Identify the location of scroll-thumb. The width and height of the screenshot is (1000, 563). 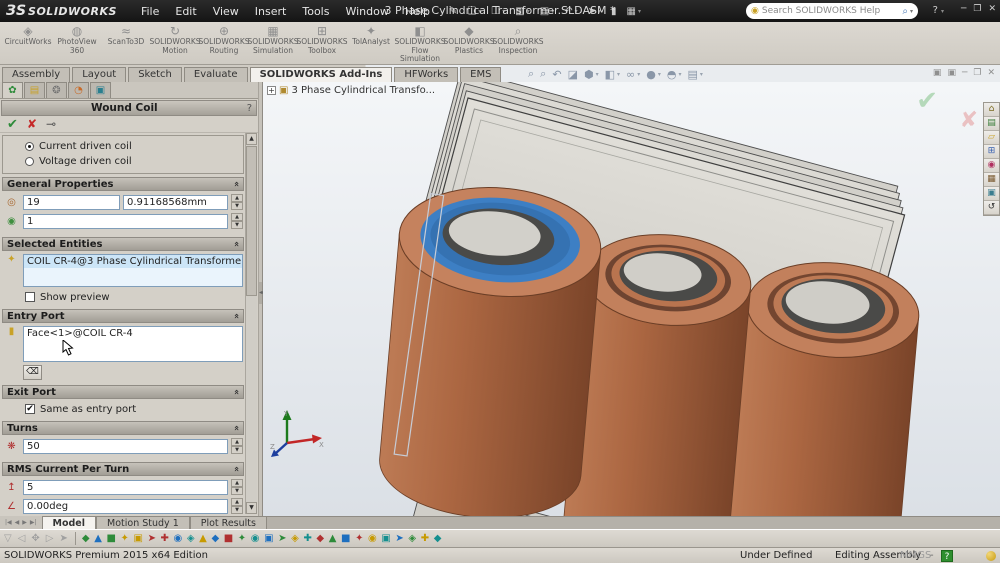
(251, 221).